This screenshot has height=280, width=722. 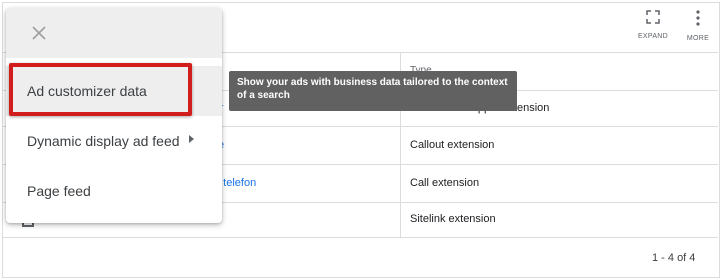 I want to click on expand-icon, so click(x=653, y=17).